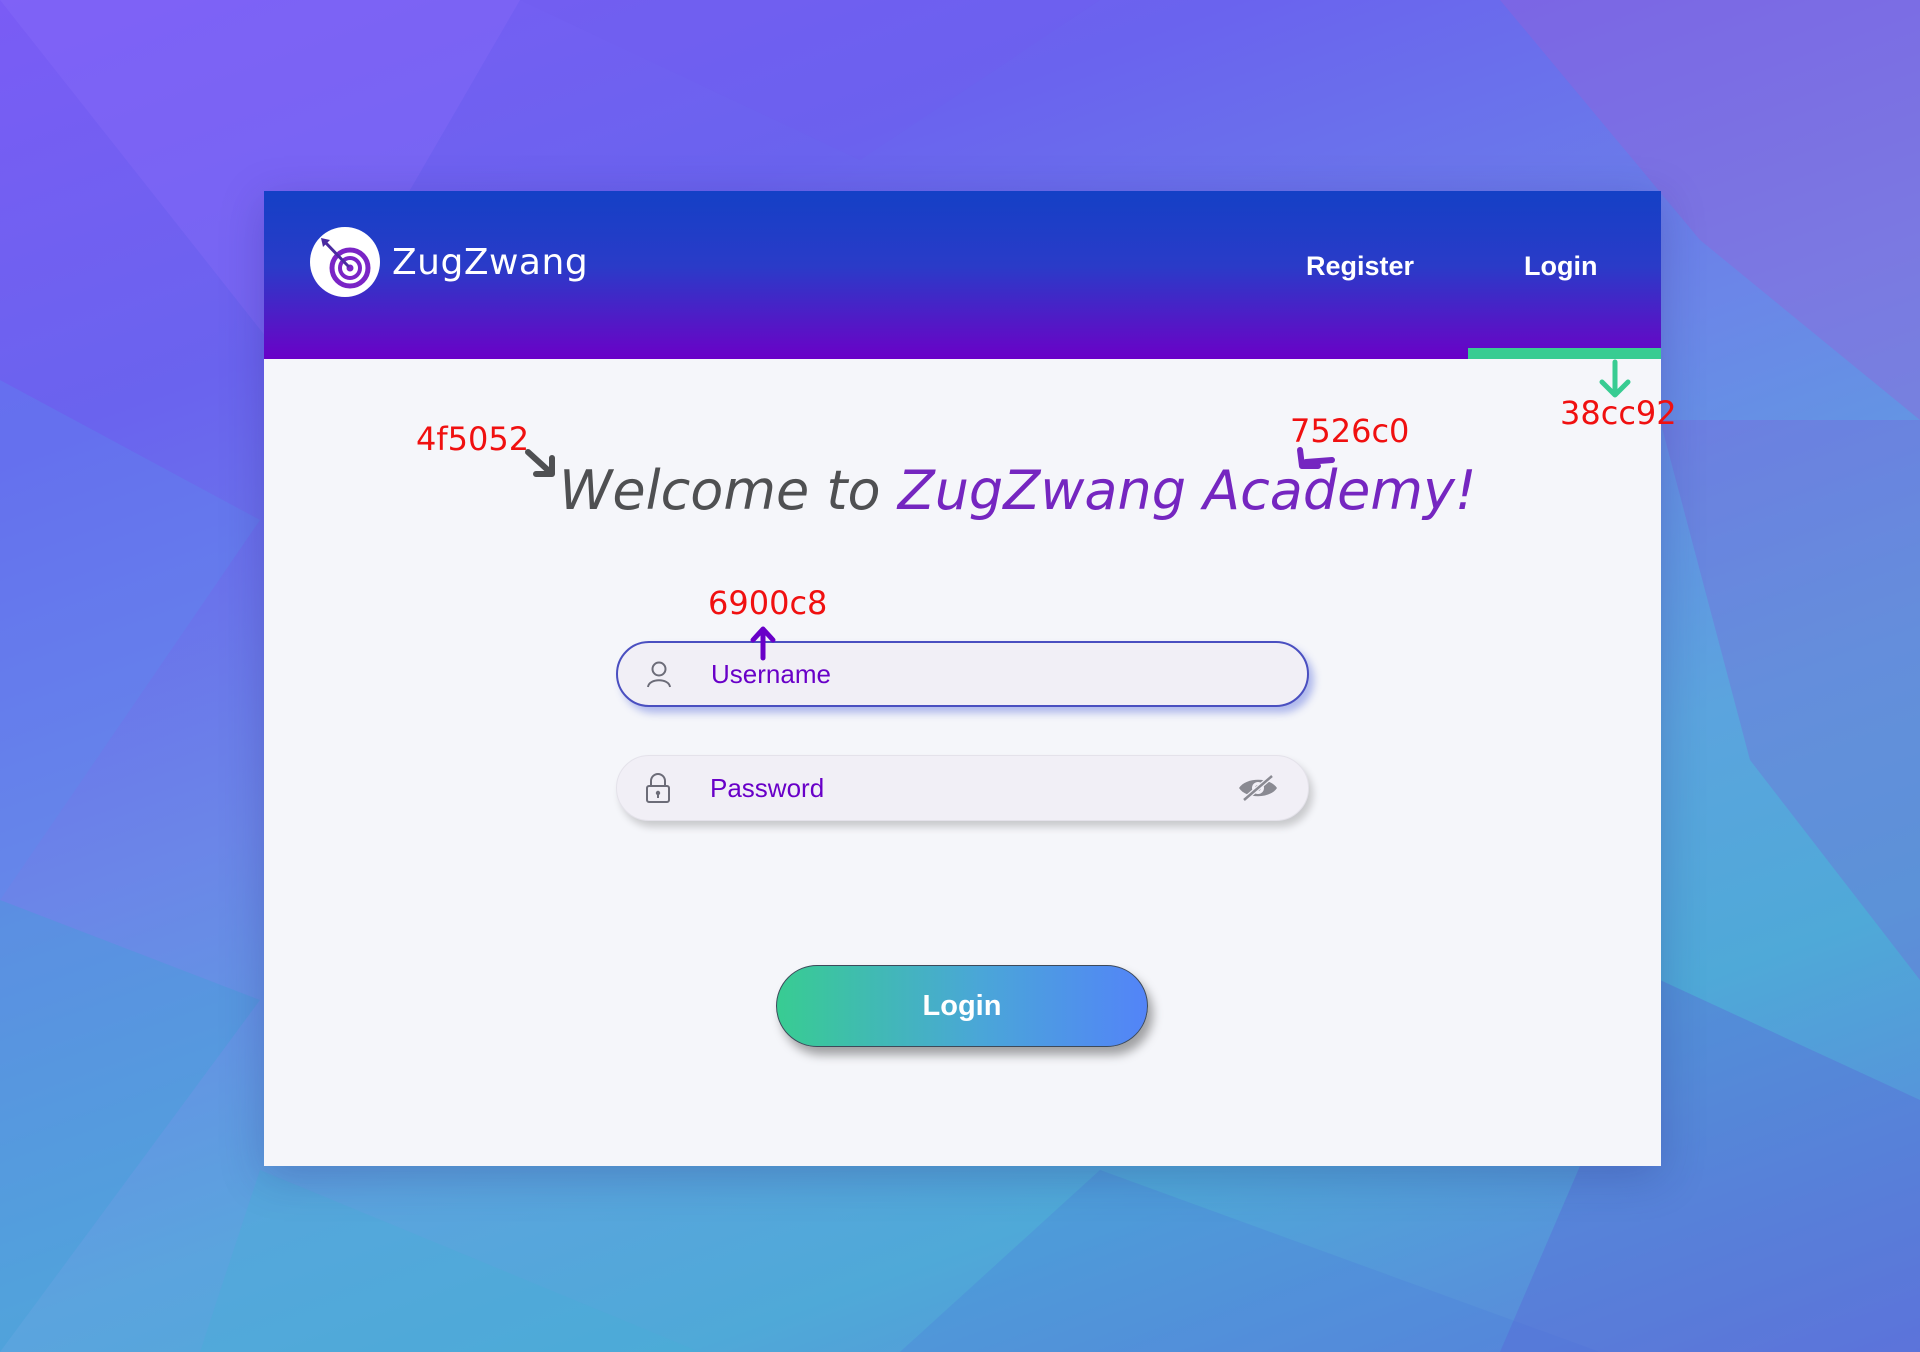 The width and height of the screenshot is (1920, 1352). What do you see at coordinates (540, 463) in the screenshot?
I see `annotation-arrow-heading` at bounding box center [540, 463].